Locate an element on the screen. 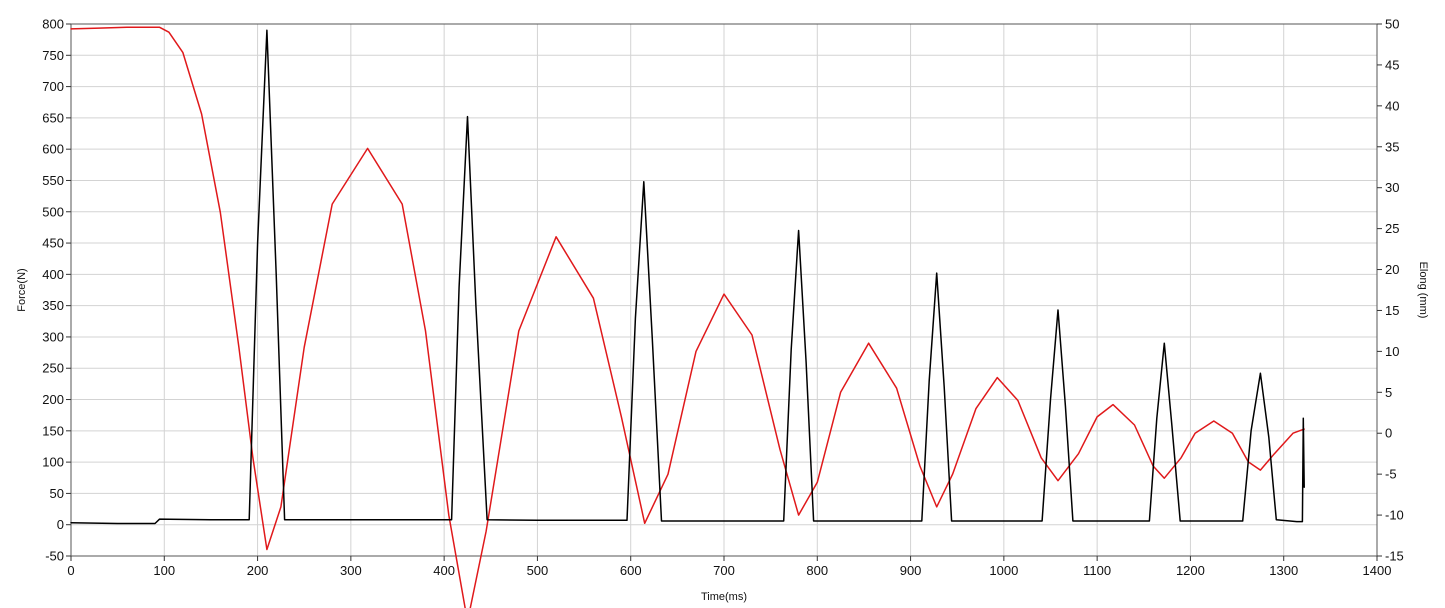  x-tick-label: 200 is located at coordinates (258, 570).